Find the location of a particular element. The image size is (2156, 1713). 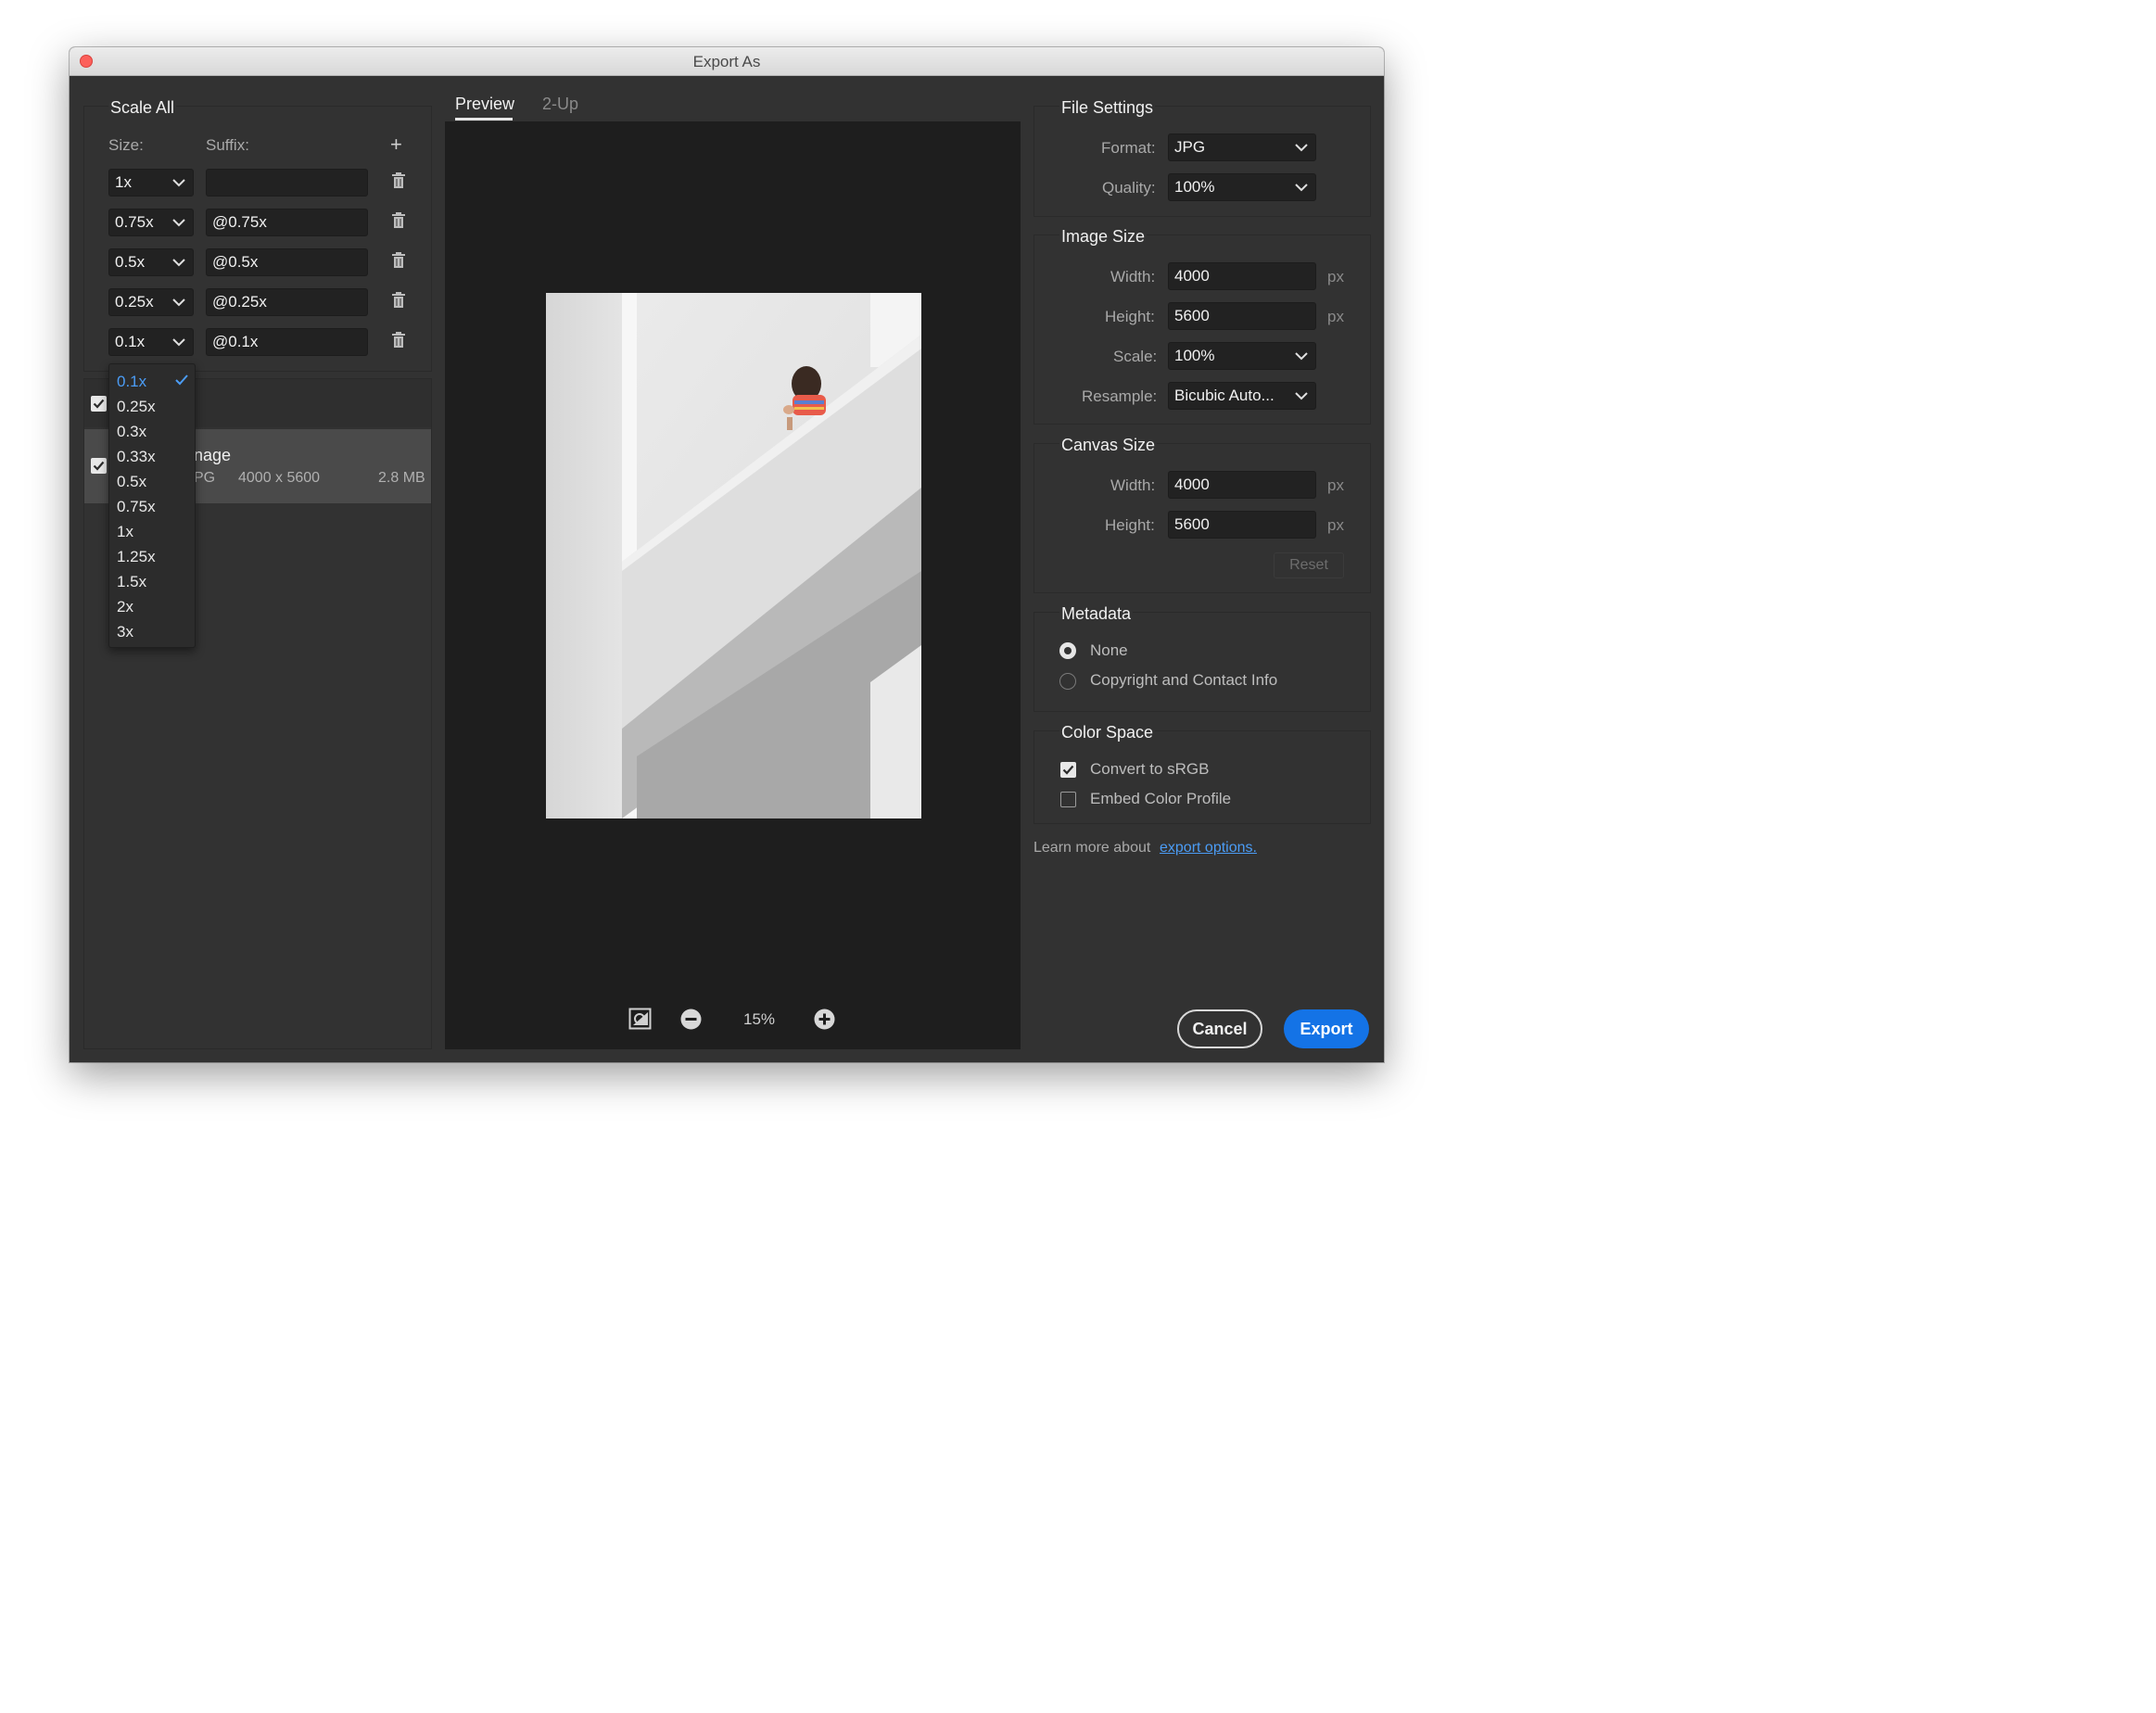

suffix-input-2: @0.75x is located at coordinates (287, 222).